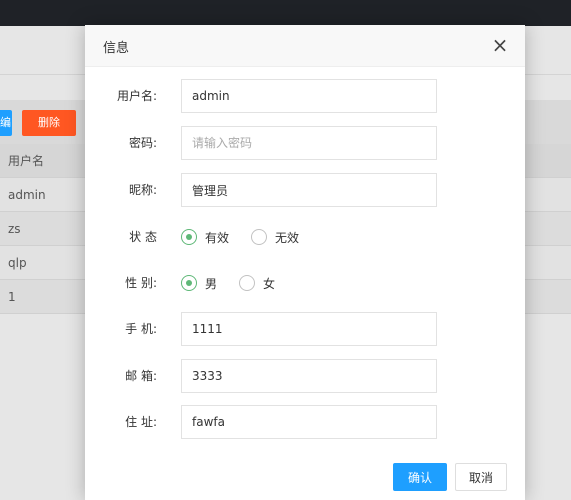 The image size is (571, 500). I want to click on password-input, so click(309, 143).